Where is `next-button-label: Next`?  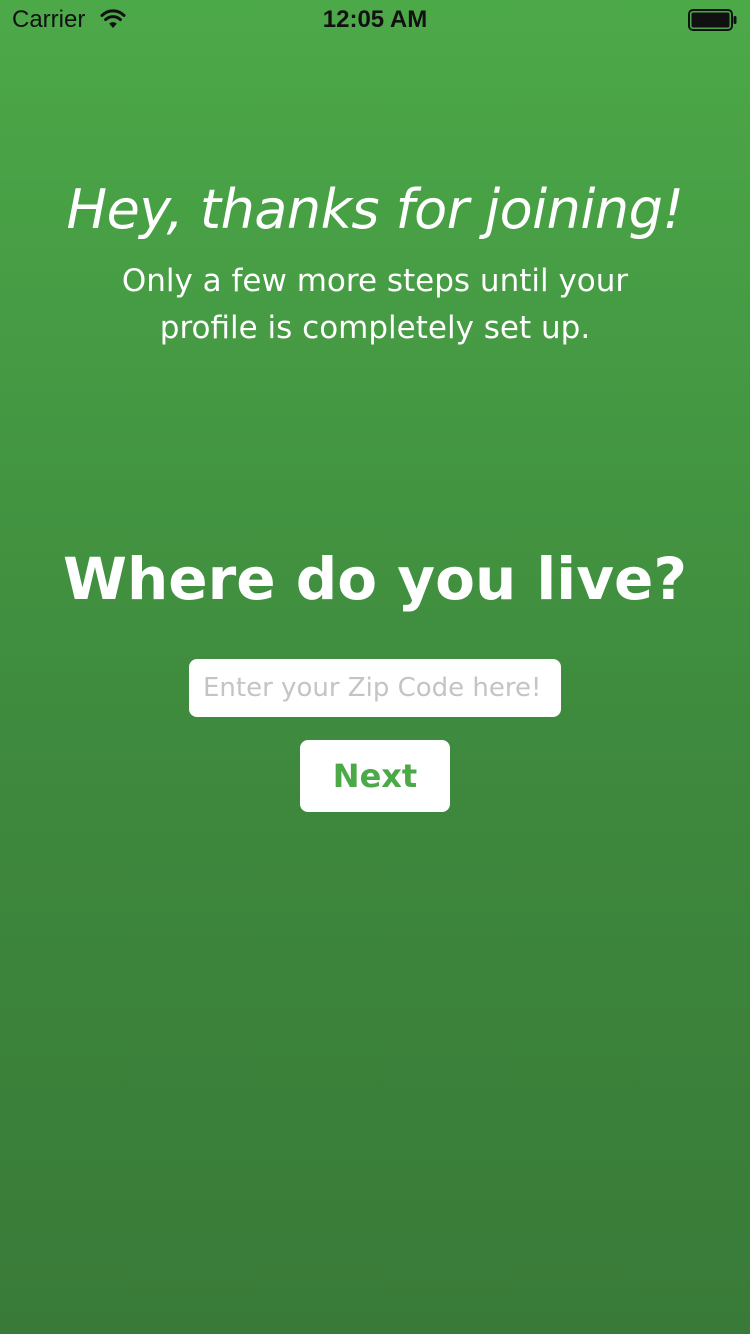 next-button-label: Next is located at coordinates (375, 776).